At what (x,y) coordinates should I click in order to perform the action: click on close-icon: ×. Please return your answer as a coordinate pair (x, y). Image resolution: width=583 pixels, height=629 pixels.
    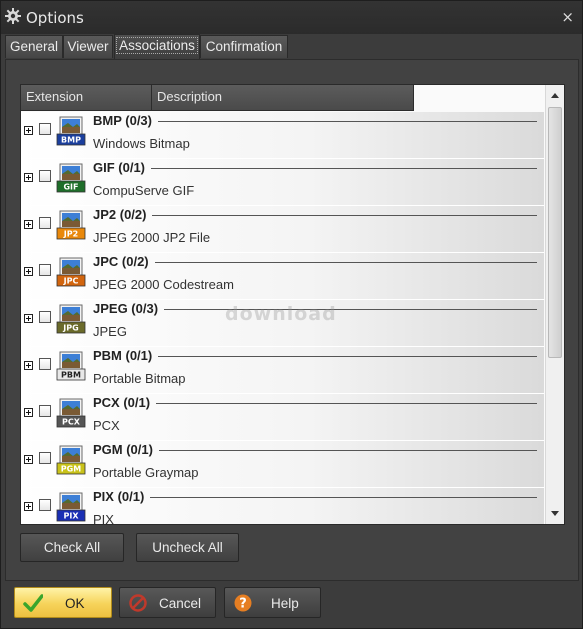
    Looking at the image, I should click on (567, 17).